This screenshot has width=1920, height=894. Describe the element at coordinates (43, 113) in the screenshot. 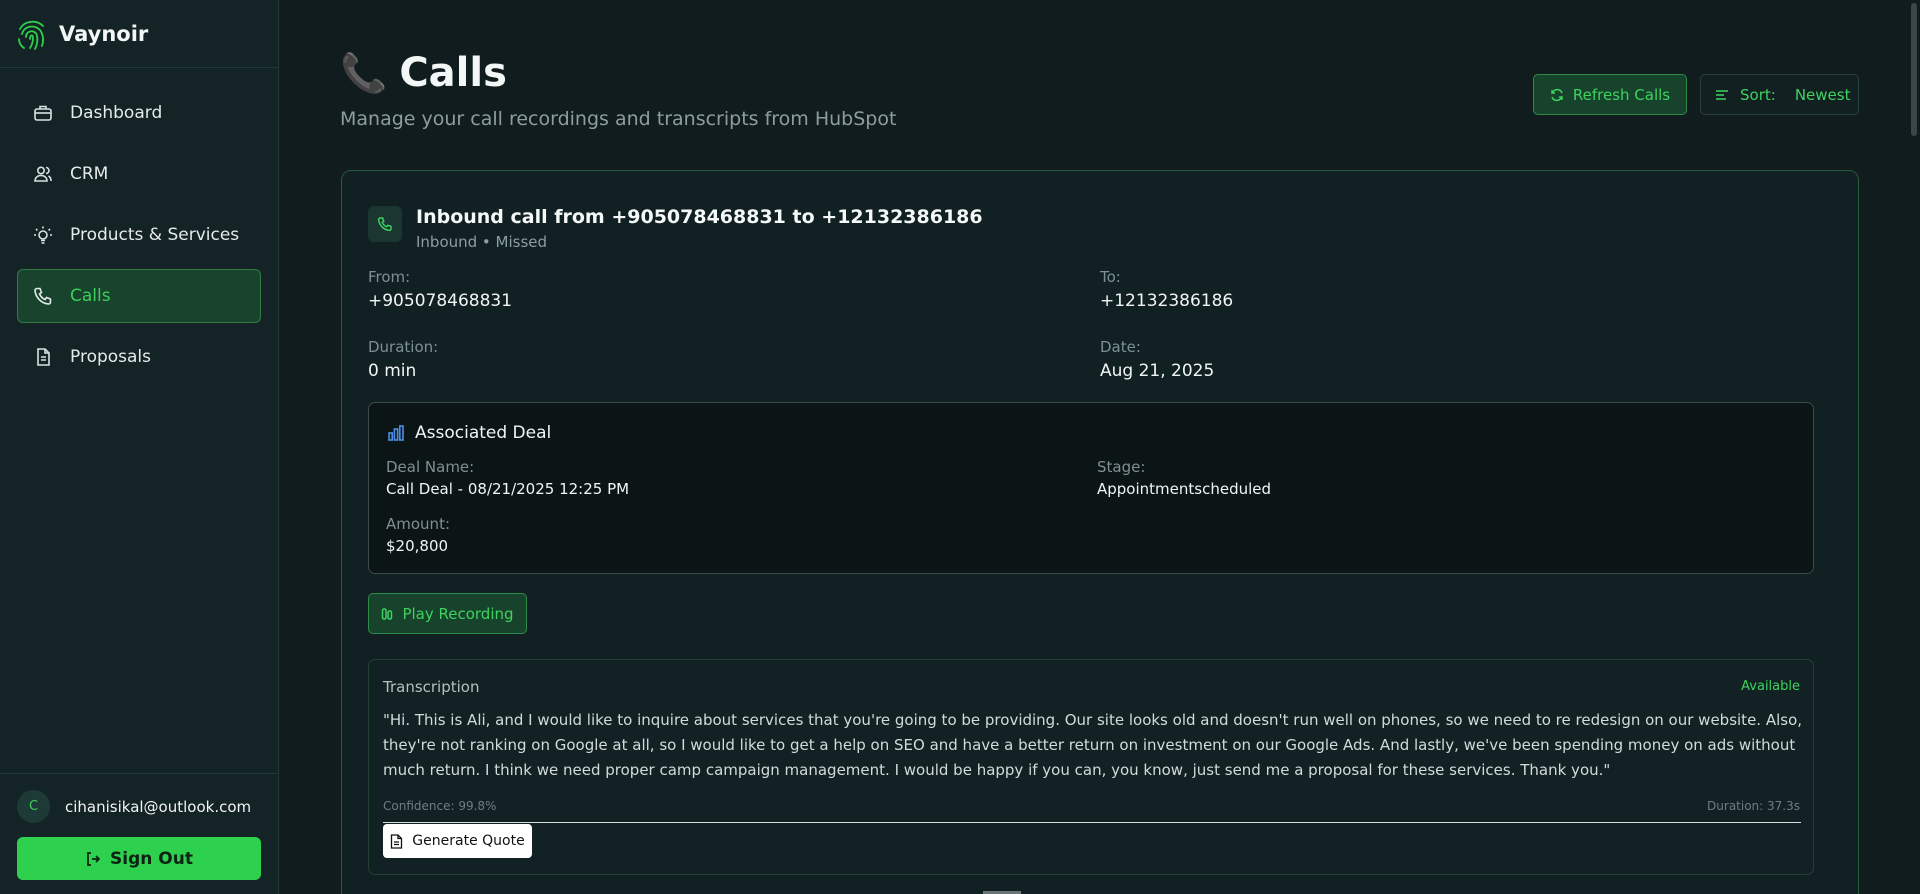

I see `briefcase-icon` at that location.